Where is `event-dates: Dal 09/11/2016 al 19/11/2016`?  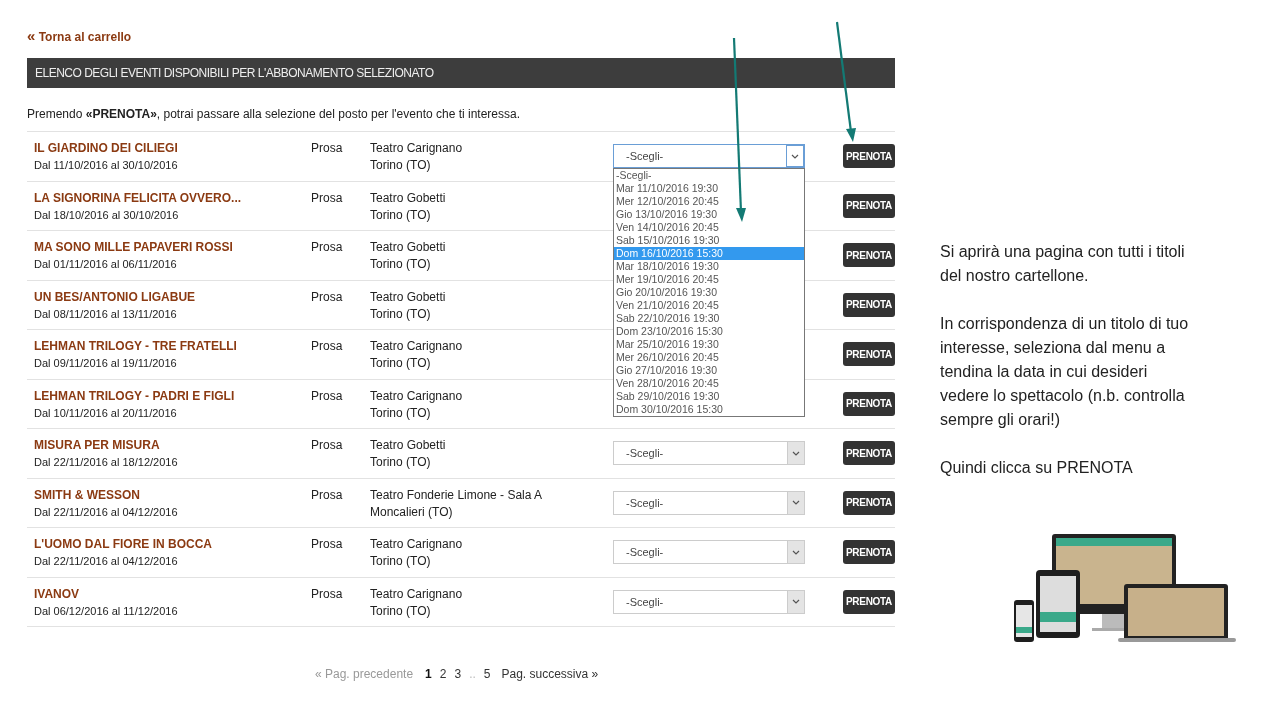 event-dates: Dal 09/11/2016 al 19/11/2016 is located at coordinates (105, 363).